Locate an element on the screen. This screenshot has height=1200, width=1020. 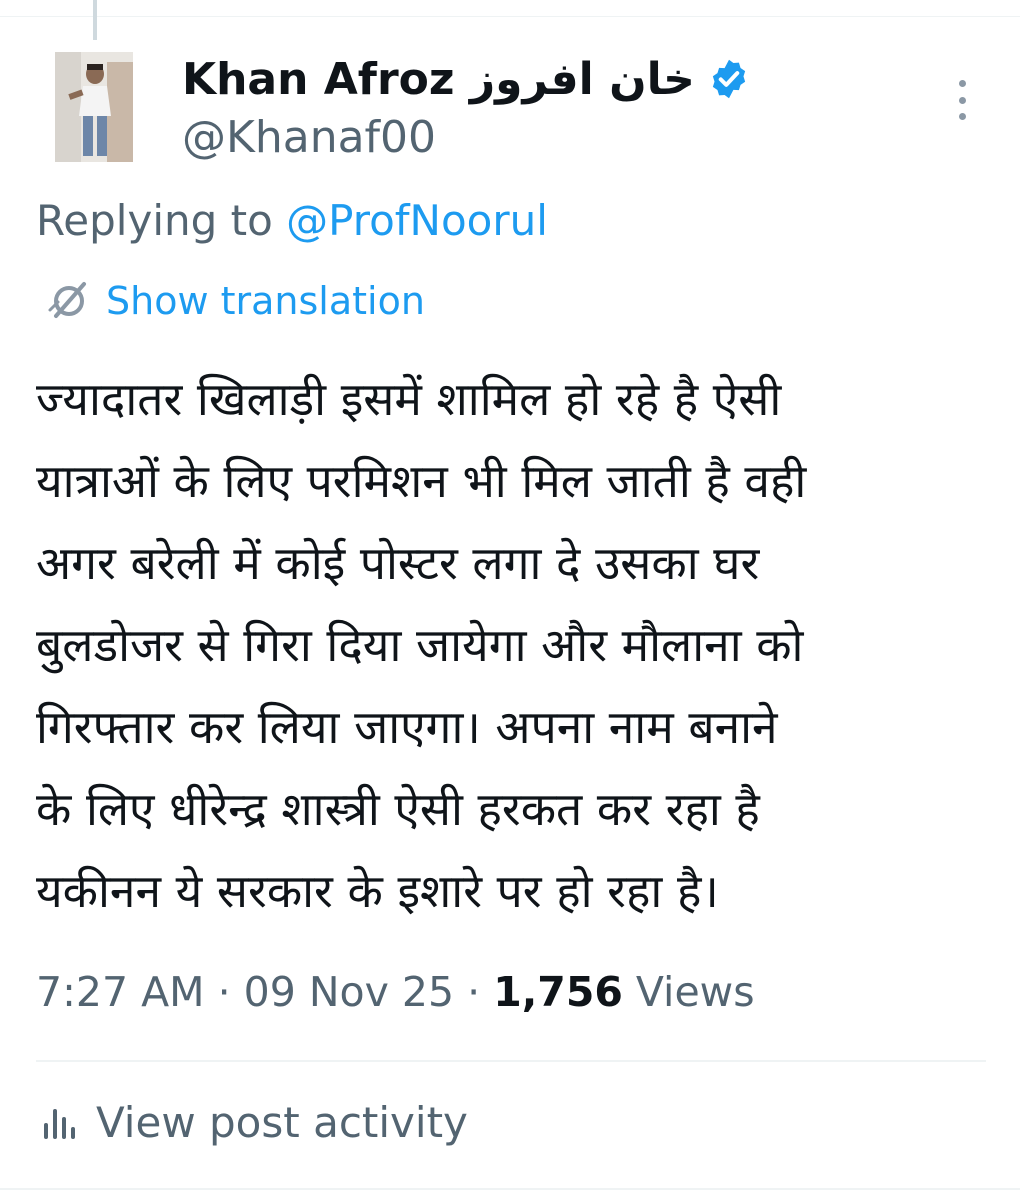
author-name-row: Khan Afroz خان افروز is located at coordinates (562, 79).